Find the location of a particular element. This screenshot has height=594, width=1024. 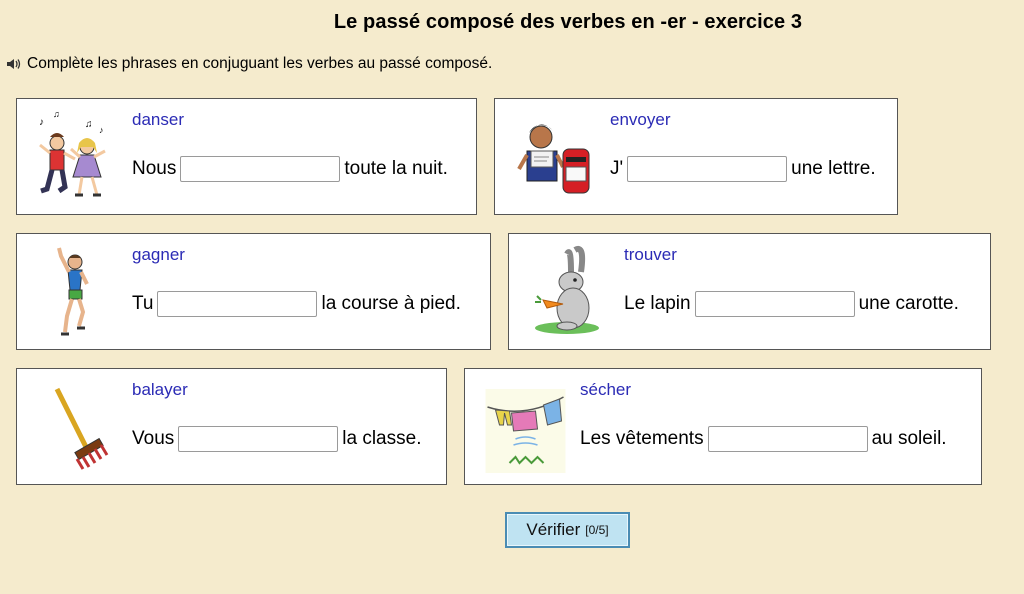

exercise-card-trouver: trouver Le lapin une carotte. is located at coordinates (749, 291).